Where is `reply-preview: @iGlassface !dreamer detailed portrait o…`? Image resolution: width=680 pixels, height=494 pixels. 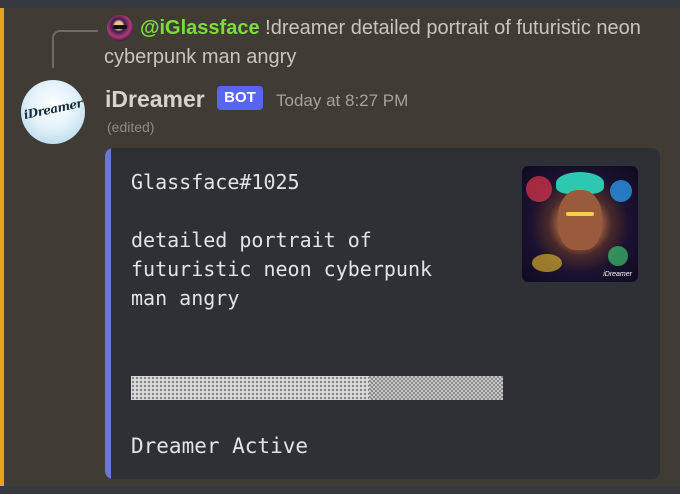
reply-preview: @iGlassface !dreamer detailed portrait o… is located at coordinates (384, 43).